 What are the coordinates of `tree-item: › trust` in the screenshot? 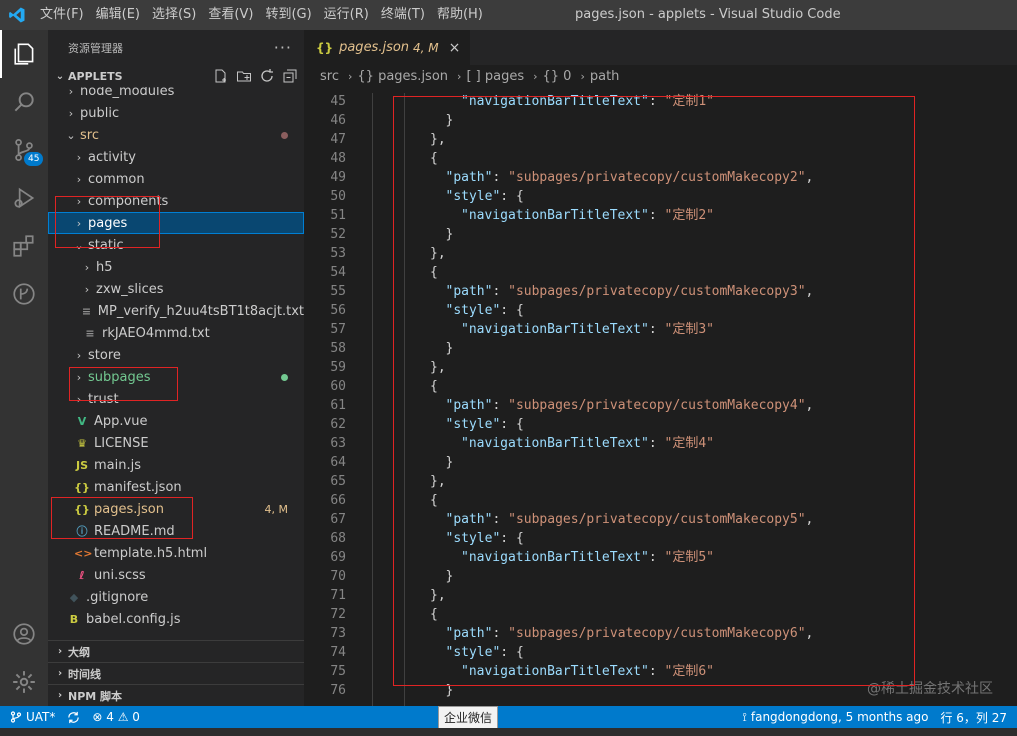 It's located at (176, 399).